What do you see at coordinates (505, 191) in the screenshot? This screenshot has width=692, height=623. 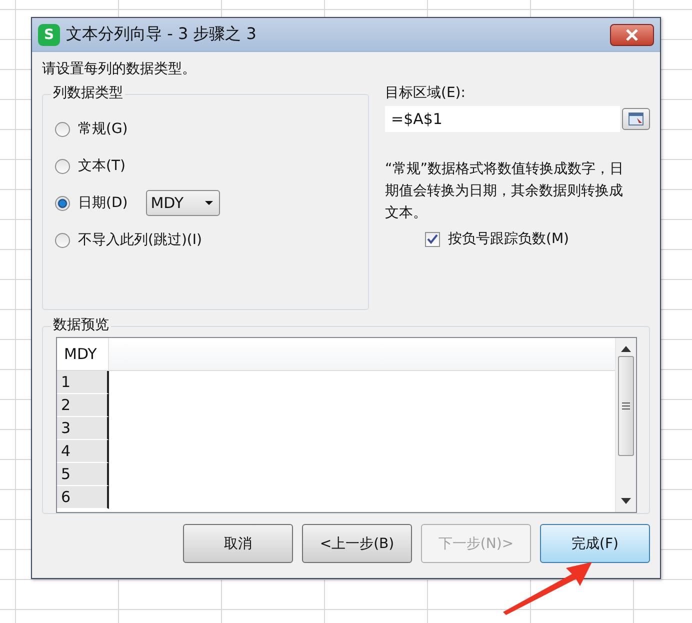 I see `description-text: “常规”数据格式将数值转换成数字，日期值会转换为日期，其余数据则转换成文本。` at bounding box center [505, 191].